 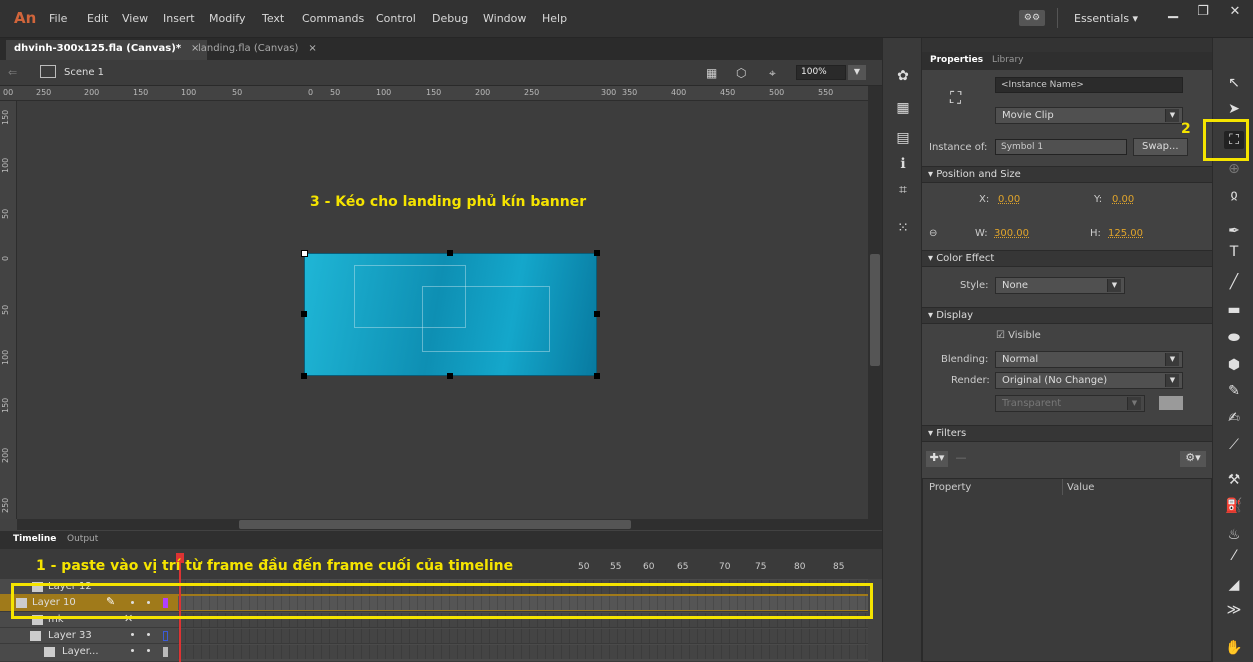 I want to click on column-value: Value, so click(x=1081, y=487).